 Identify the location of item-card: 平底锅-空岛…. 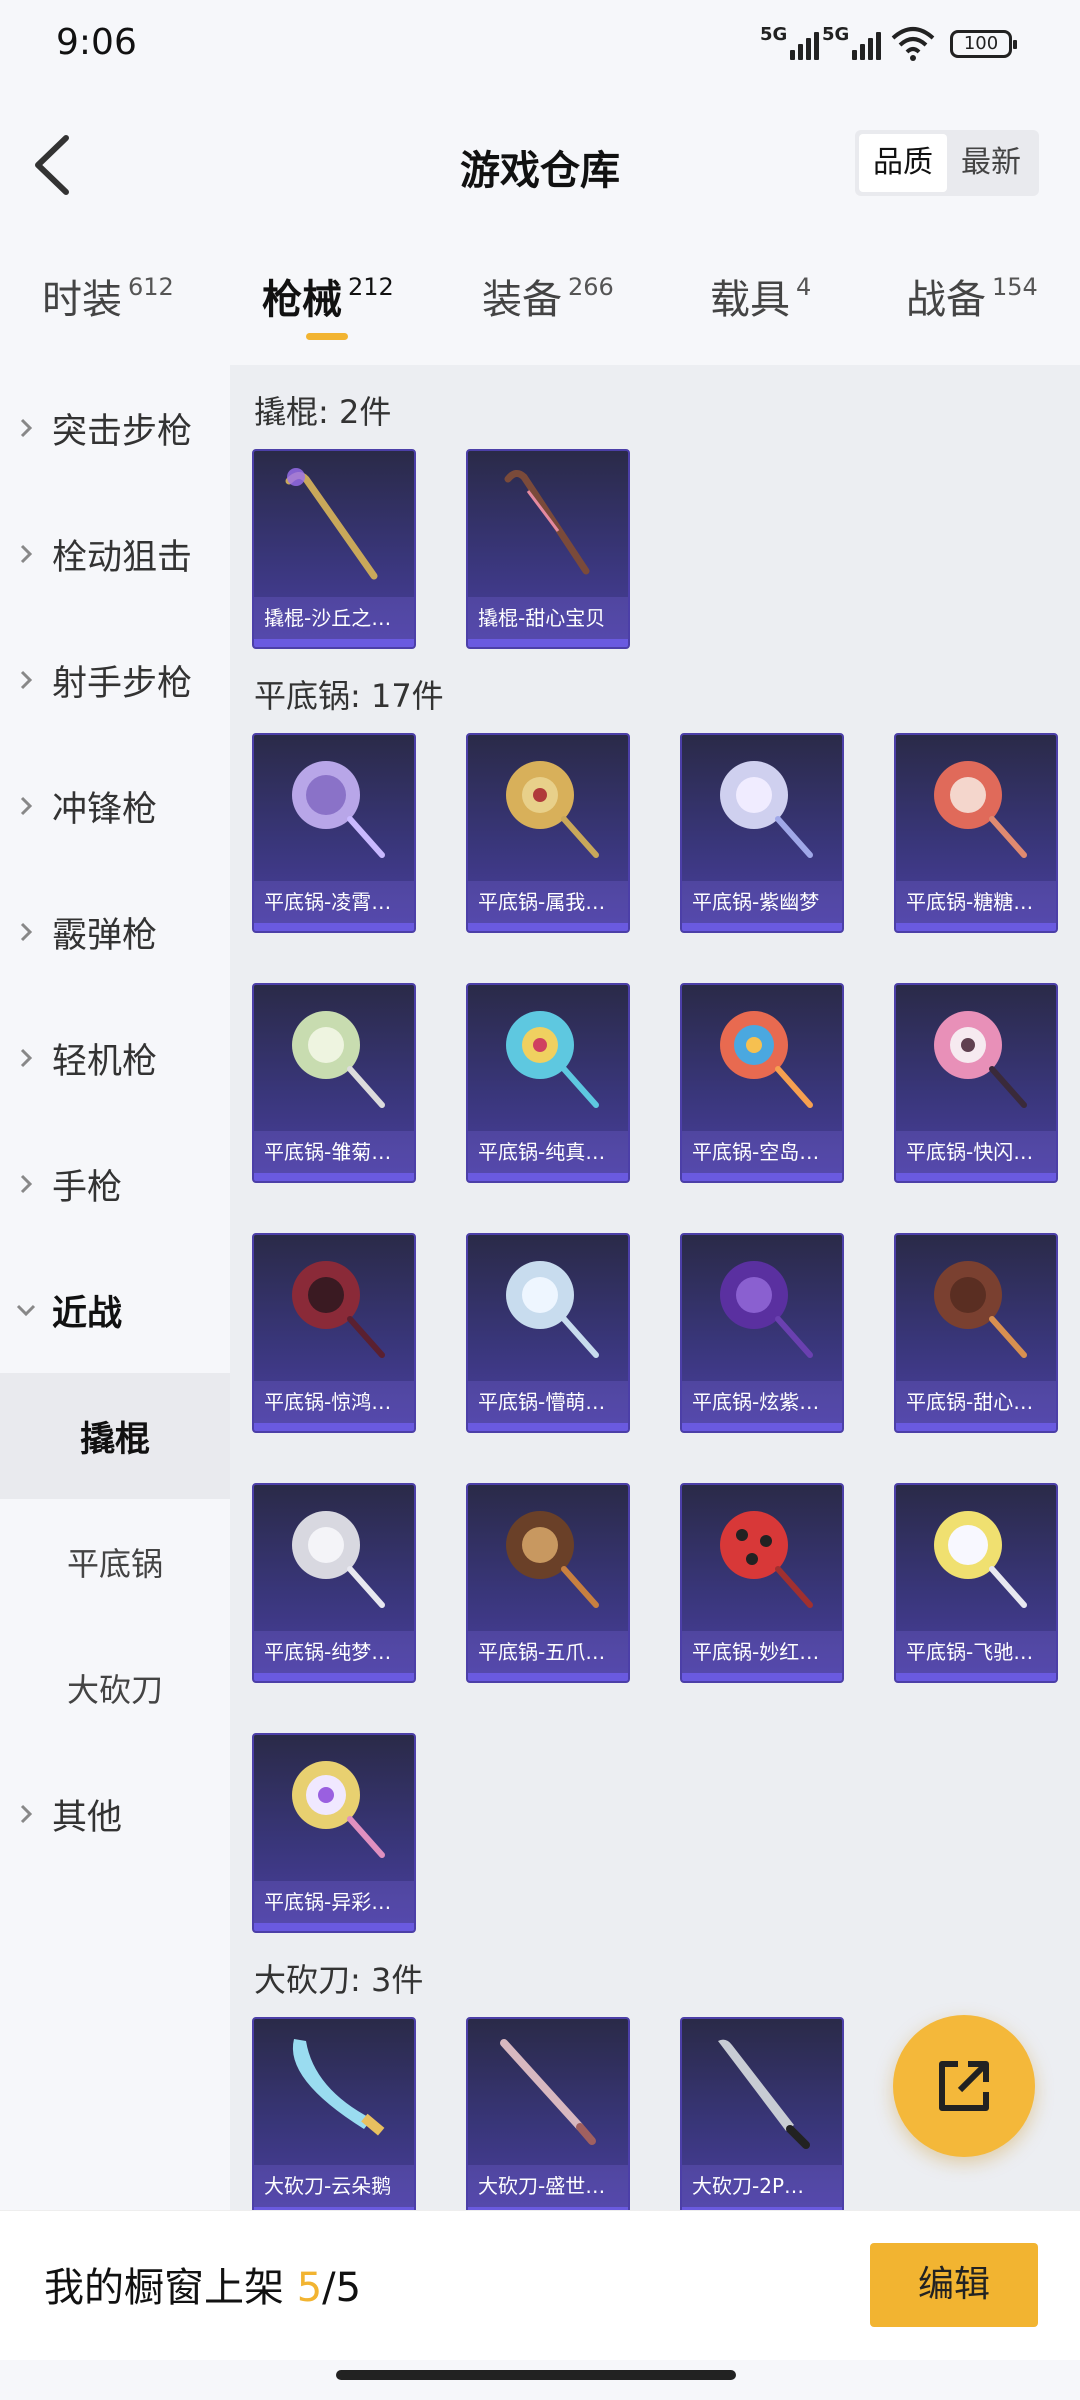
(762, 1083).